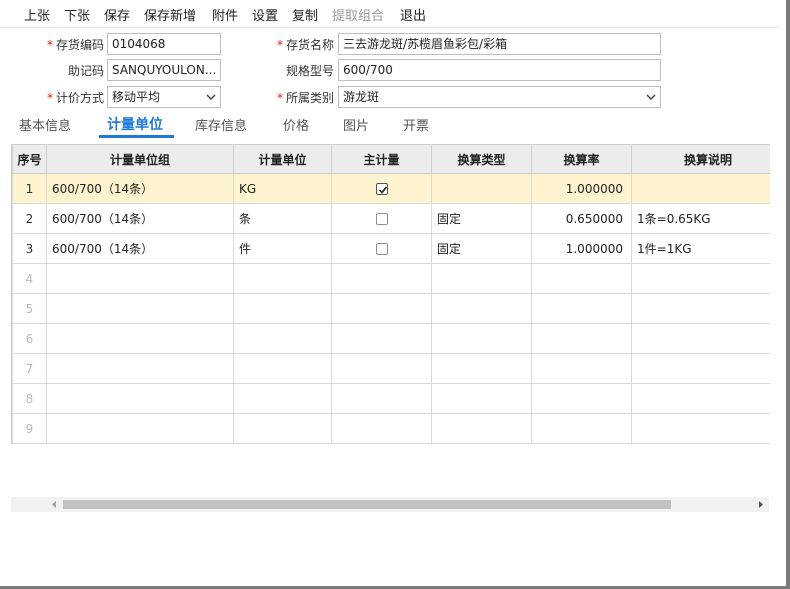 The image size is (790, 589). I want to click on extract-combo-button: 提取组合, so click(358, 14).